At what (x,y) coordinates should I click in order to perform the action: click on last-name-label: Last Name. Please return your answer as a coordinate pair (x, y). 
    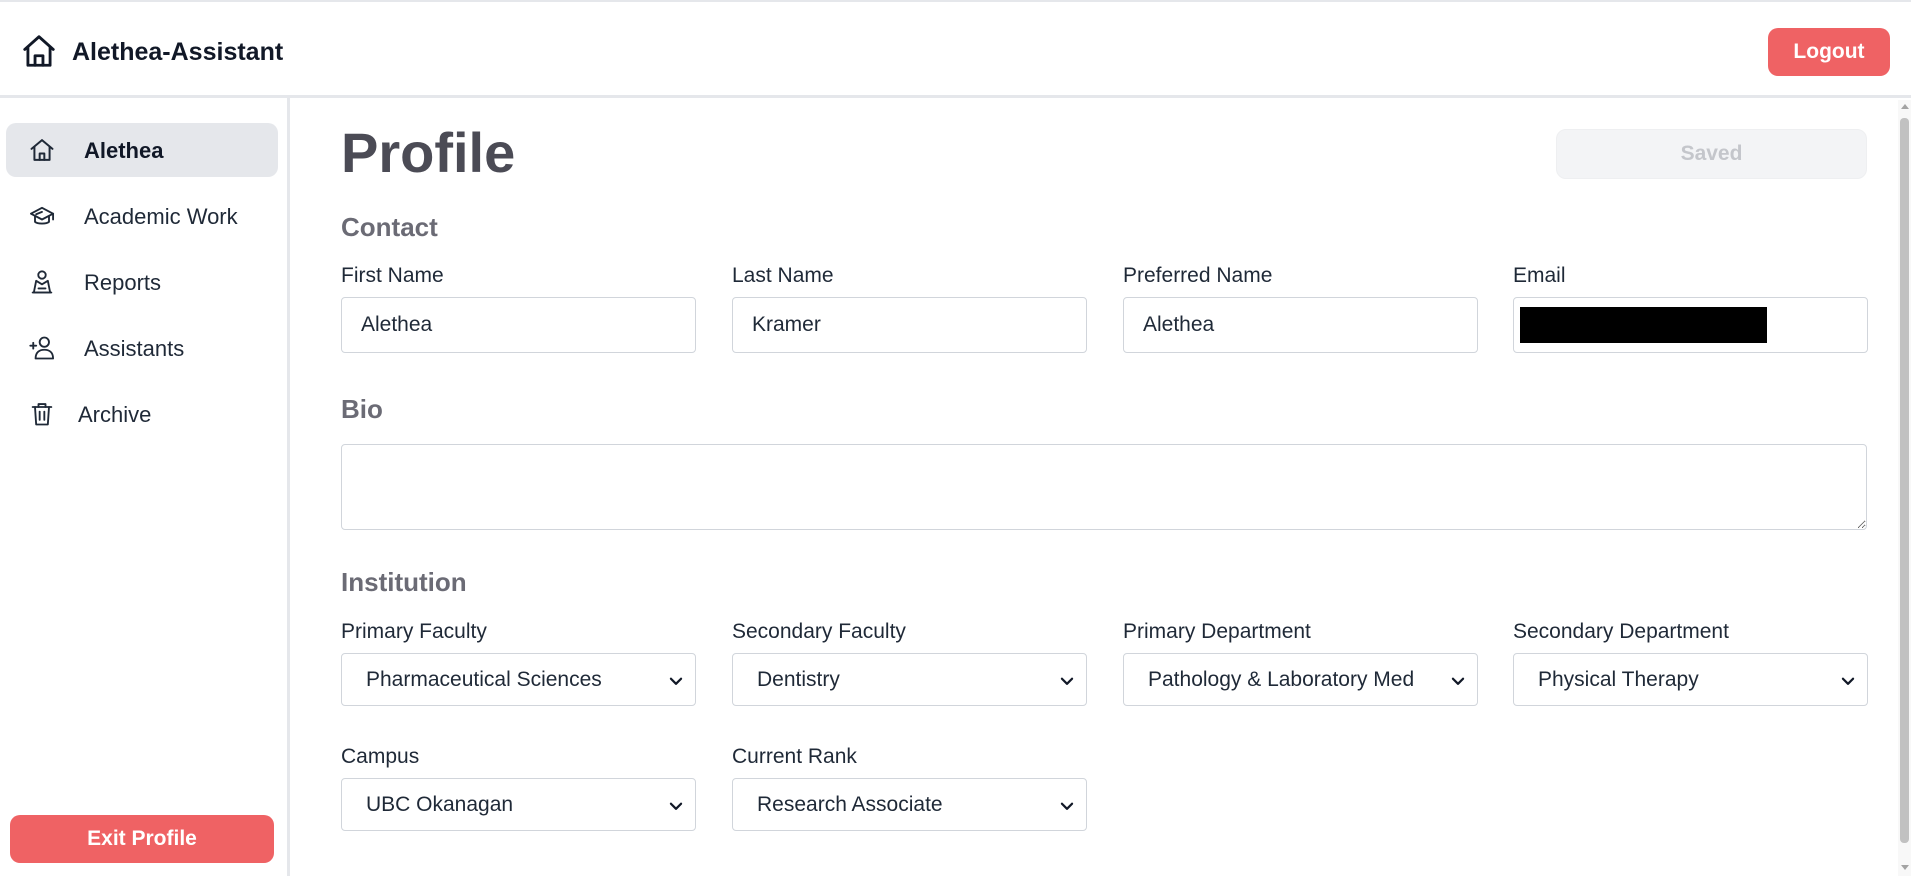
    Looking at the image, I should click on (783, 275).